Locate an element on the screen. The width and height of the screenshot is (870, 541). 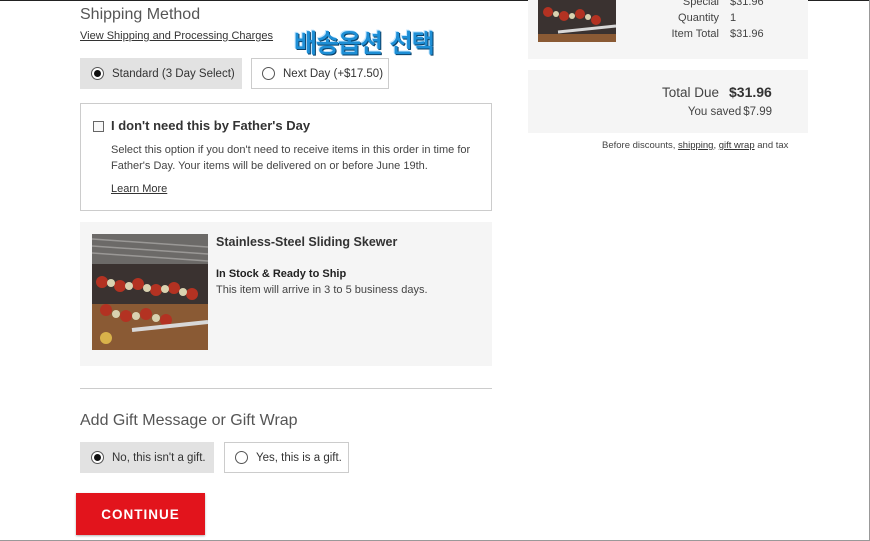
quantity-value: 1 is located at coordinates (733, 18).